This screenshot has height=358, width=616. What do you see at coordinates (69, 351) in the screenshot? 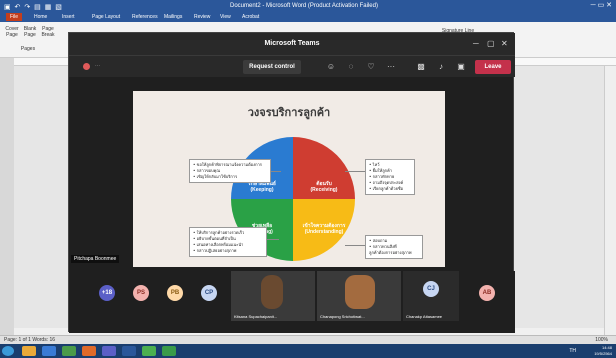
I see `app-icon` at bounding box center [69, 351].